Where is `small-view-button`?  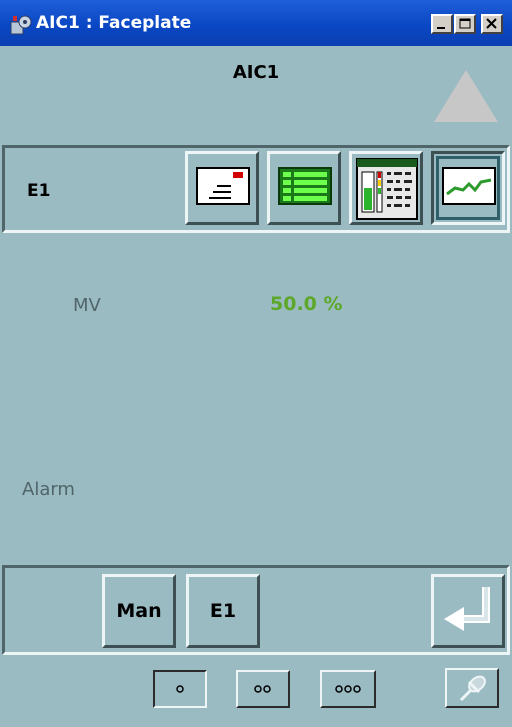 small-view-button is located at coordinates (180, 689).